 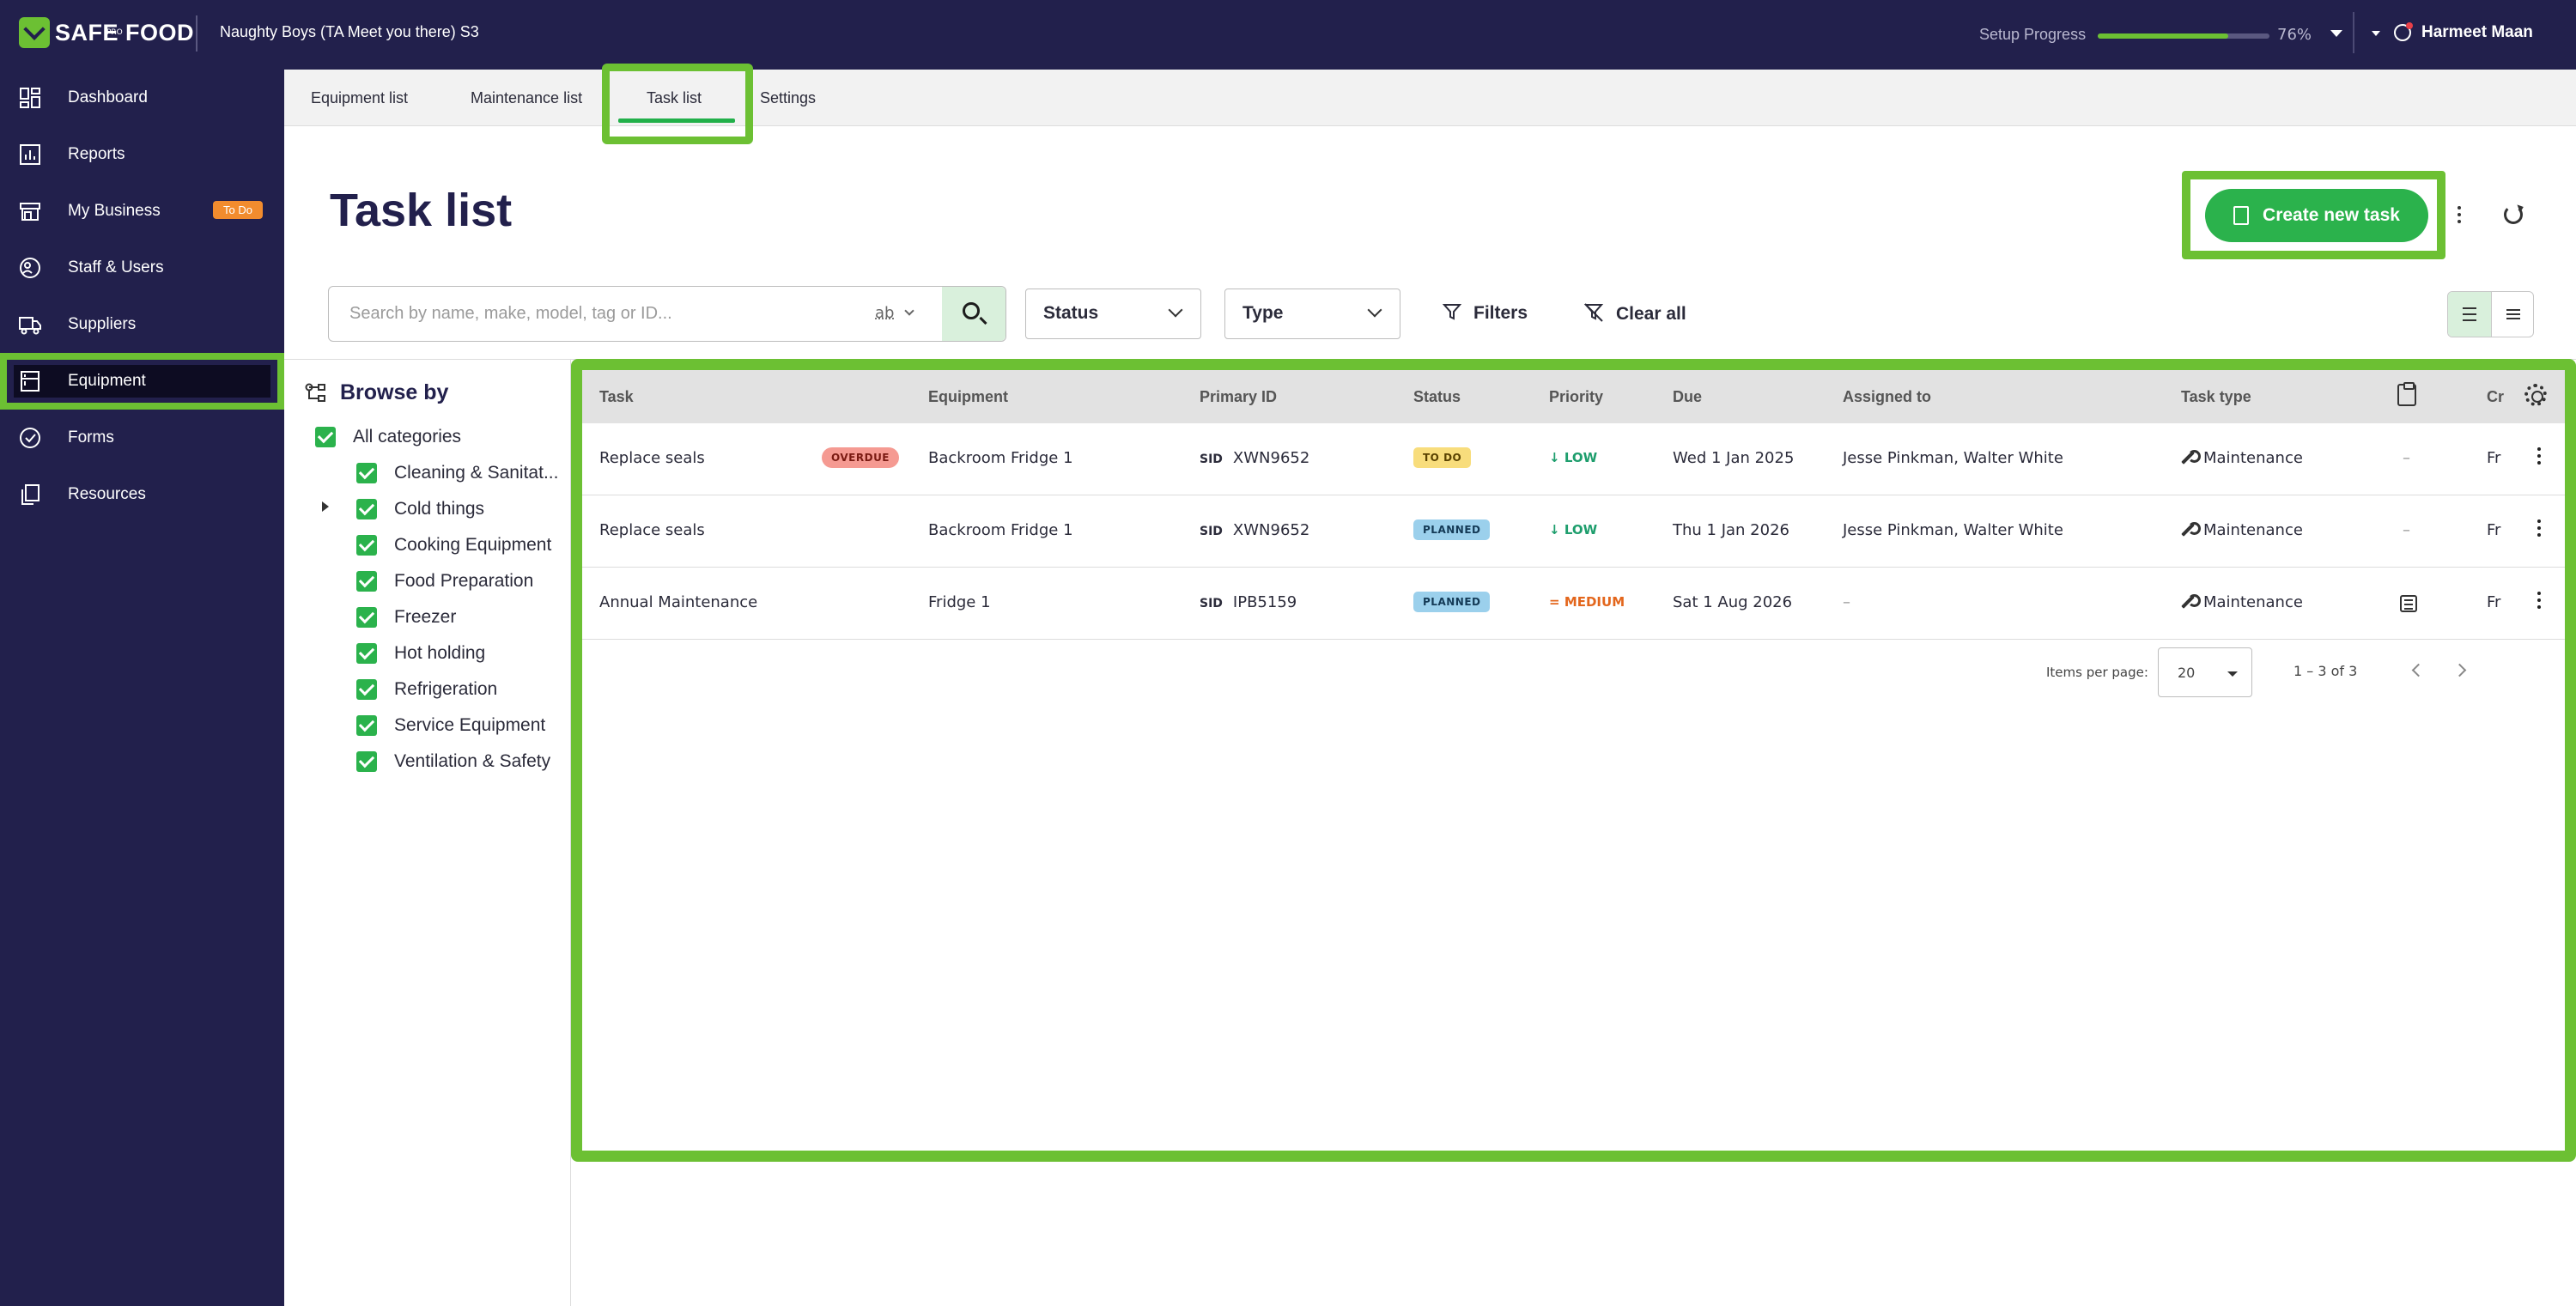 I want to click on column-header-task: Task, so click(x=616, y=397).